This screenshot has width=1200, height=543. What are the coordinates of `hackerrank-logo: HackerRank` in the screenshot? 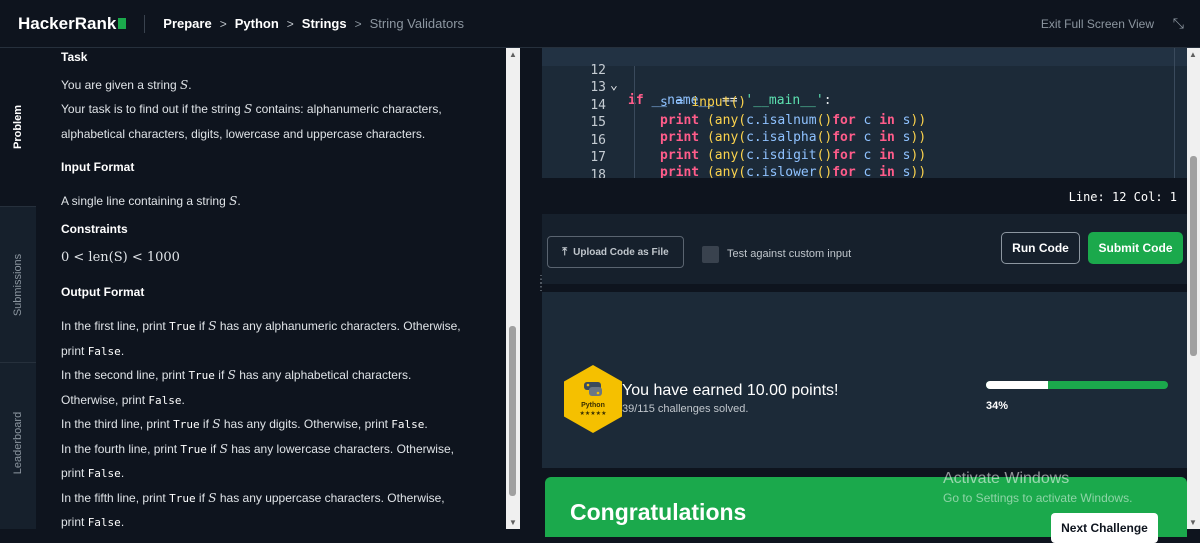 It's located at (72, 23).